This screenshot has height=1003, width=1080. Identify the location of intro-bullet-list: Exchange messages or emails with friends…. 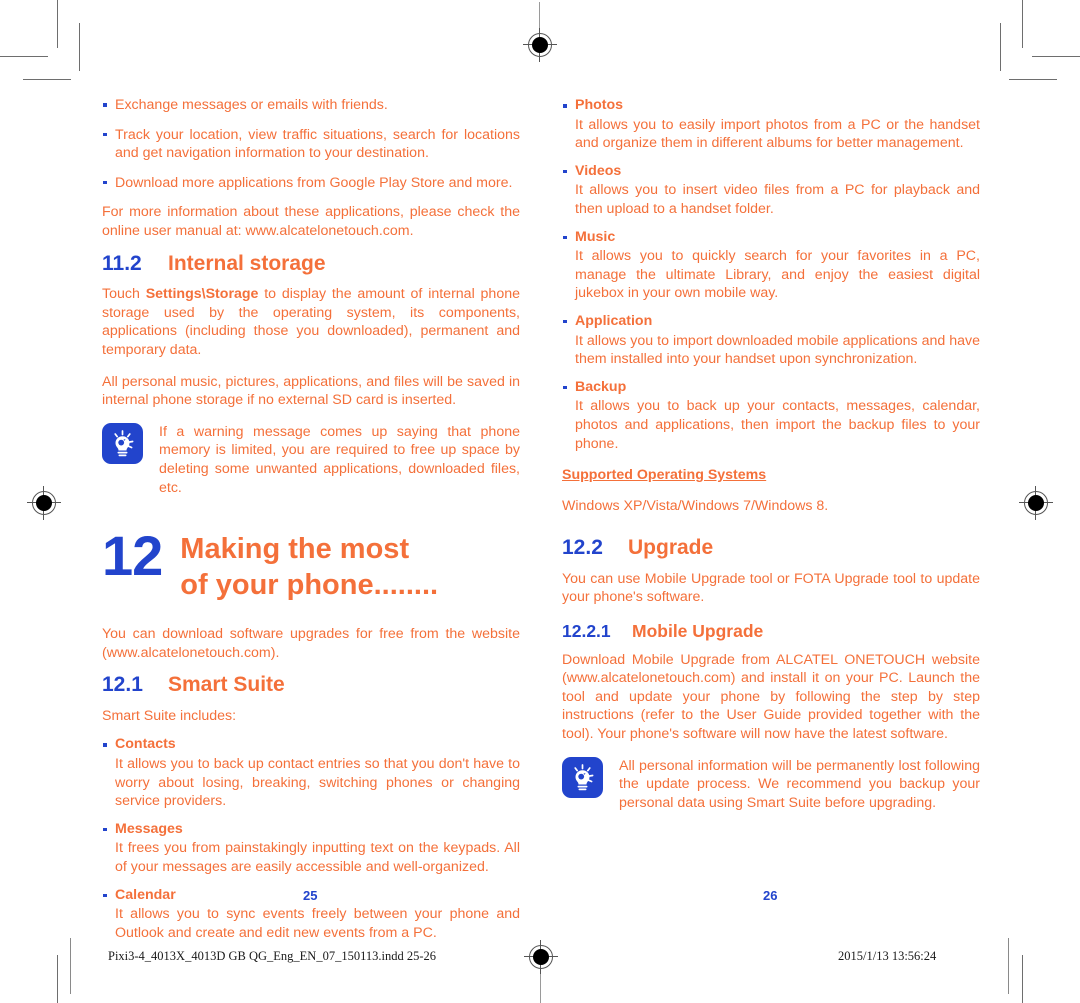
(311, 144).